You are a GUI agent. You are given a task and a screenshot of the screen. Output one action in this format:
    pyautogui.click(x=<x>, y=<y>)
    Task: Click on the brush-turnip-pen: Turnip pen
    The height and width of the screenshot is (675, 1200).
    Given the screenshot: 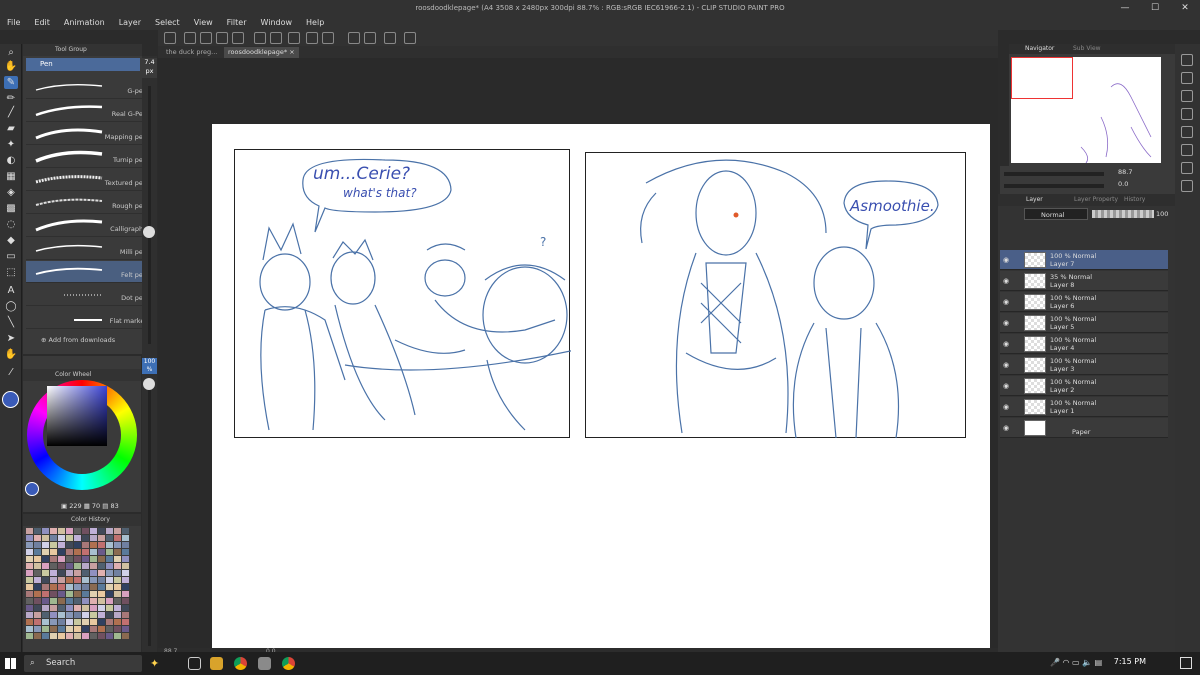 What is the action you would take?
    pyautogui.click(x=88, y=157)
    